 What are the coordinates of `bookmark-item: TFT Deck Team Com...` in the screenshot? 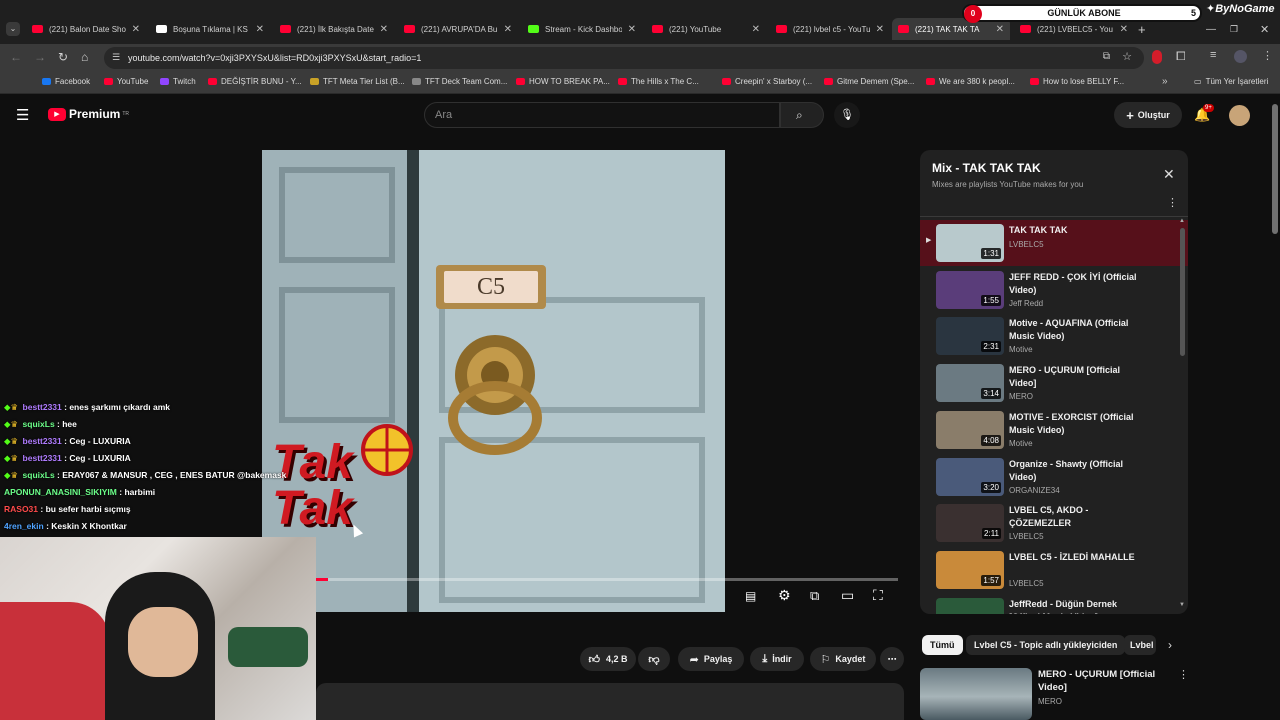 It's located at (459, 81).